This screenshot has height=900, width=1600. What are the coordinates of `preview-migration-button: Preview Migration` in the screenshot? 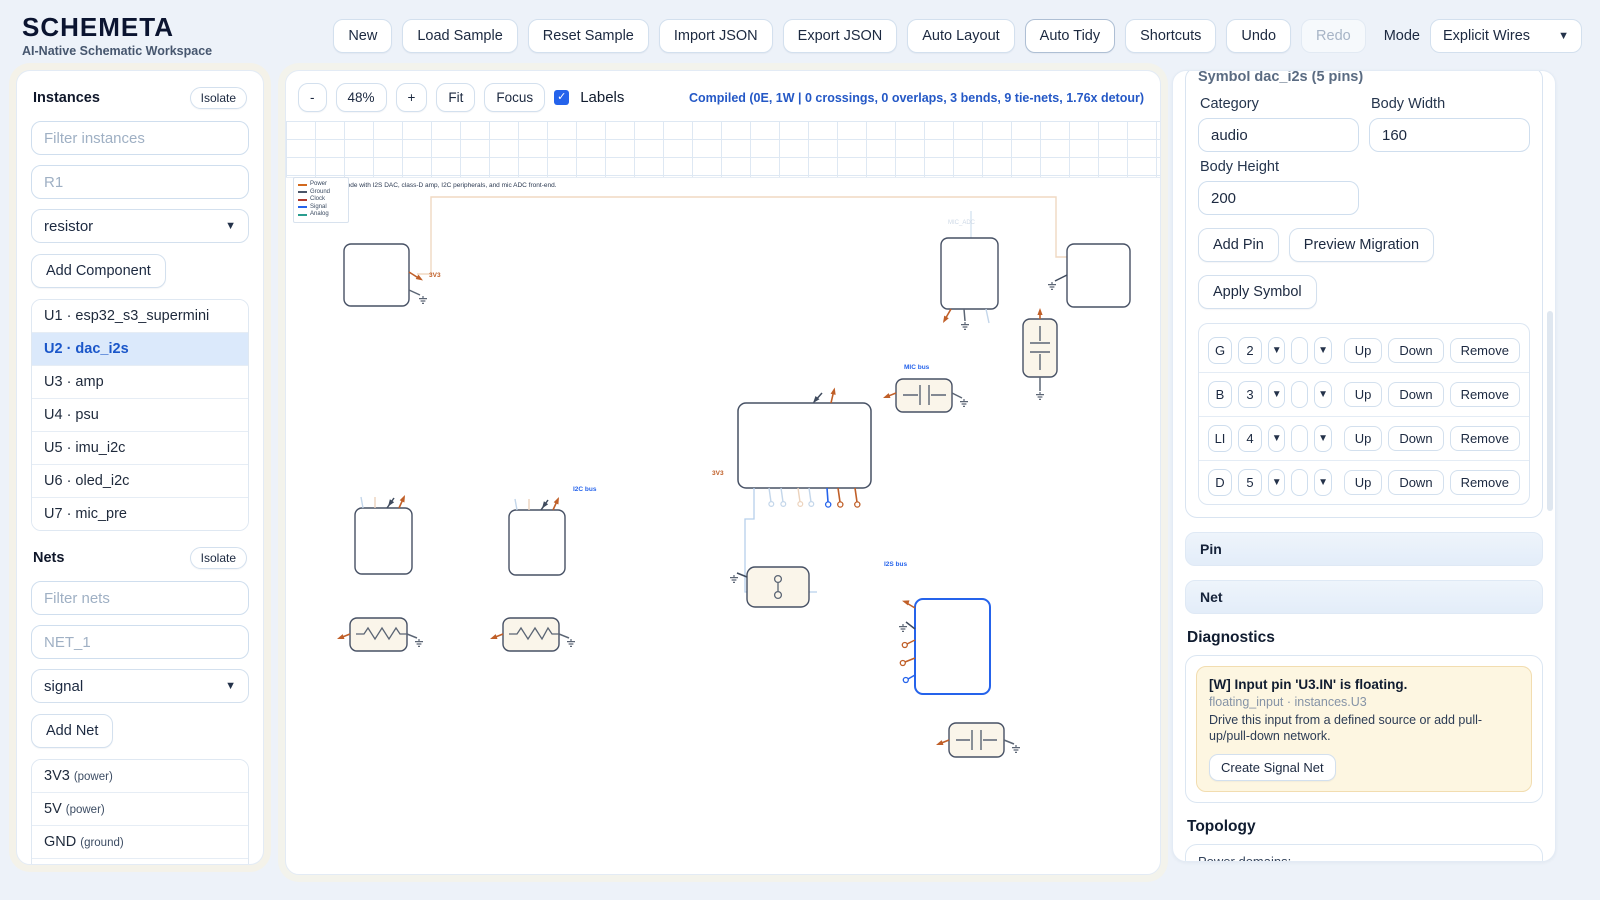 It's located at (1361, 245).